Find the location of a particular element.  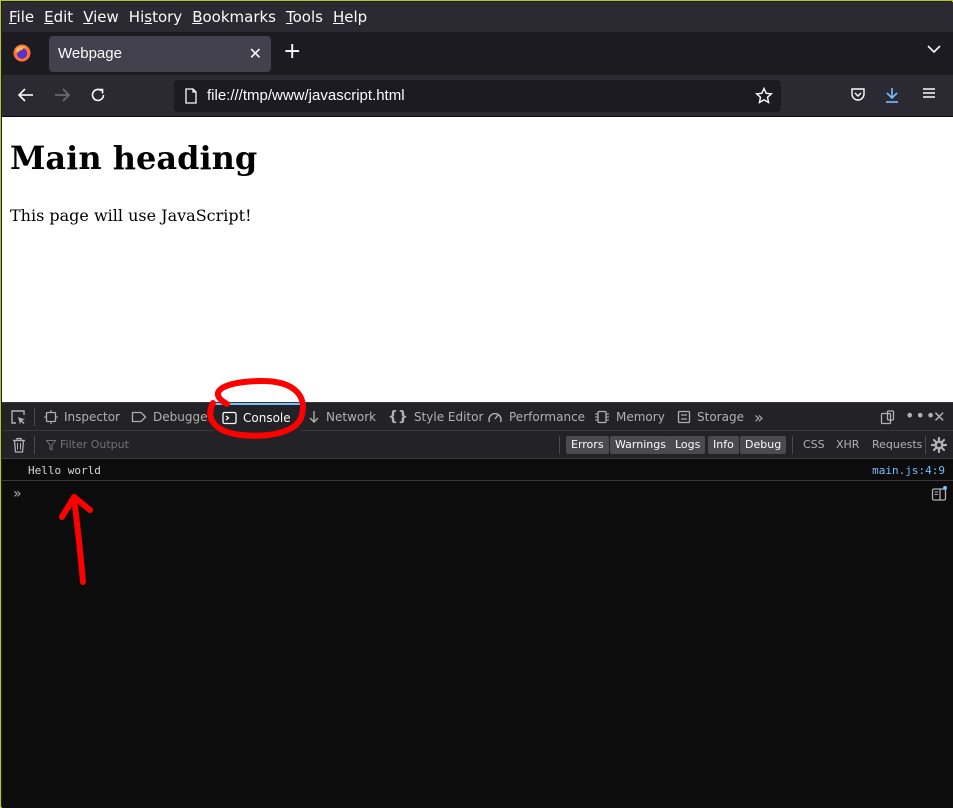

tab-title: Webpage is located at coordinates (90, 53).